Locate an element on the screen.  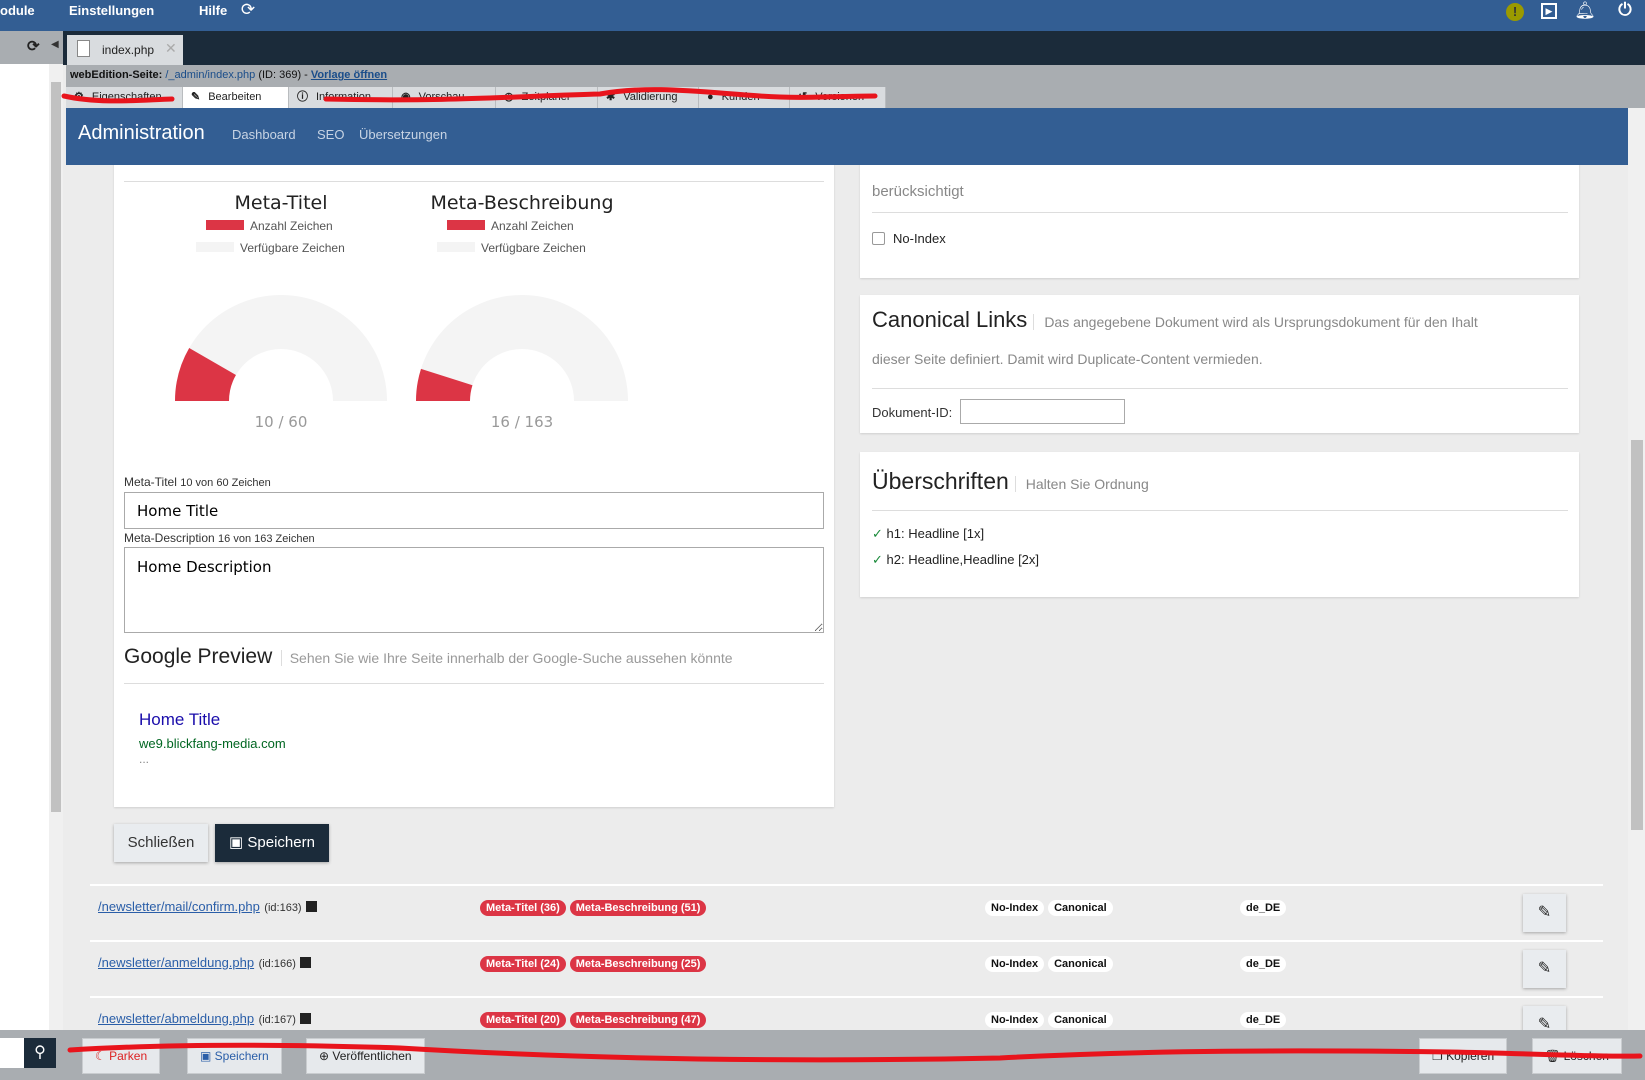
eye-icon: ◉ is located at coordinates (406, 97).